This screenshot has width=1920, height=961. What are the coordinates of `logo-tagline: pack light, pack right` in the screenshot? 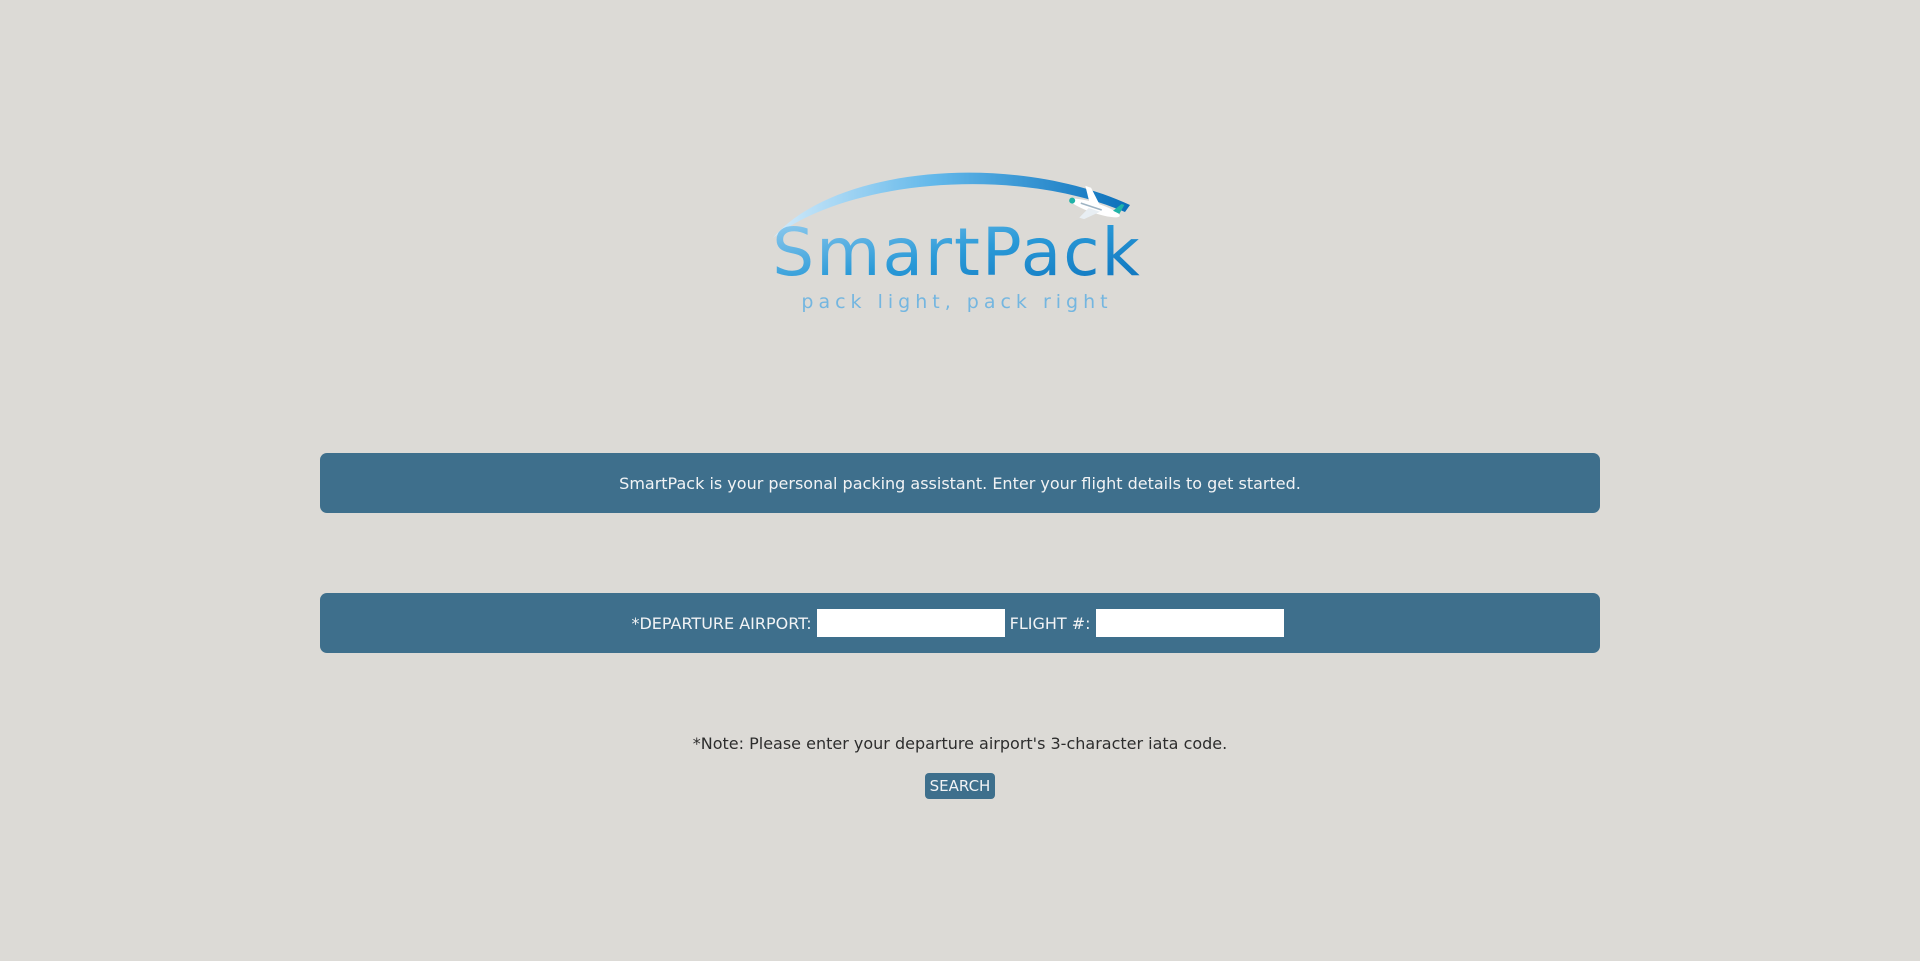 It's located at (956, 302).